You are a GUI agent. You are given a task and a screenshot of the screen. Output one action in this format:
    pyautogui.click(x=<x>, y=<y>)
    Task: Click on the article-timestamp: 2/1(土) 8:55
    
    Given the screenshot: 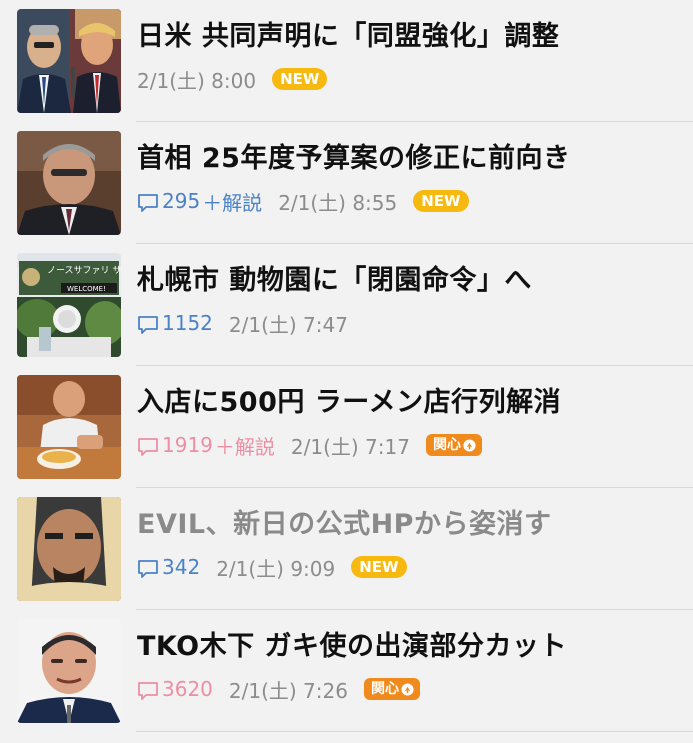 What is the action you would take?
    pyautogui.click(x=338, y=202)
    